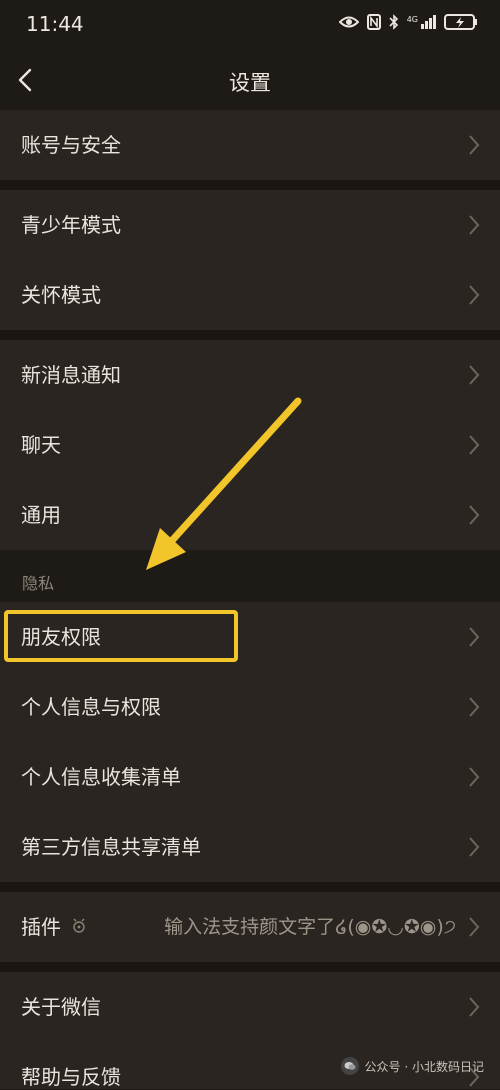  What do you see at coordinates (71, 145) in the screenshot?
I see `row-label: 账号与安全` at bounding box center [71, 145].